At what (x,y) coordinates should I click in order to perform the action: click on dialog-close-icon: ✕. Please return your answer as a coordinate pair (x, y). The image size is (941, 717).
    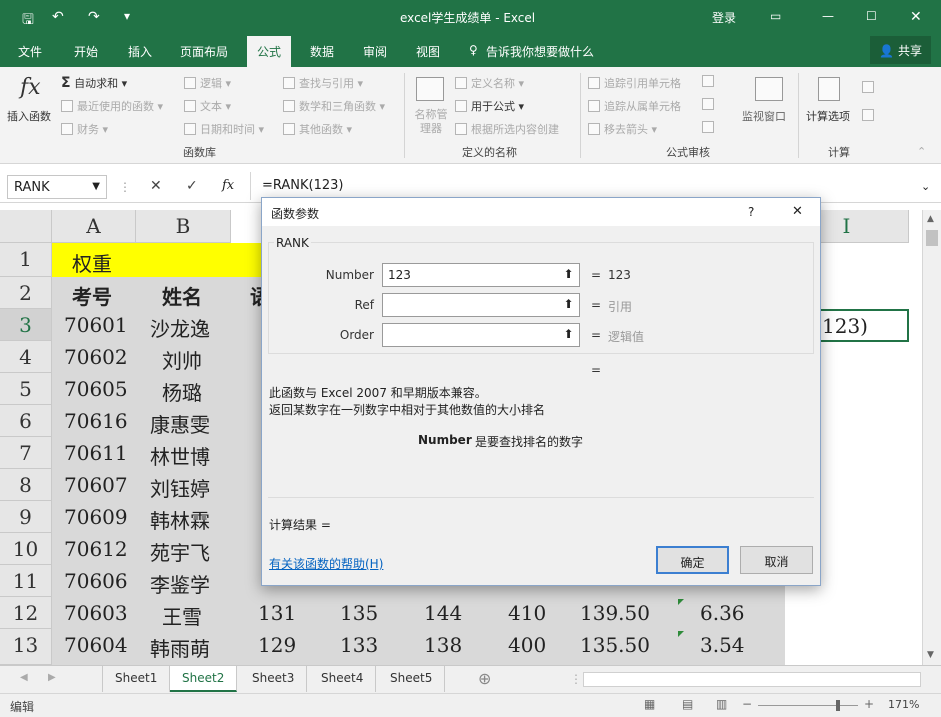
    Looking at the image, I should click on (797, 211).